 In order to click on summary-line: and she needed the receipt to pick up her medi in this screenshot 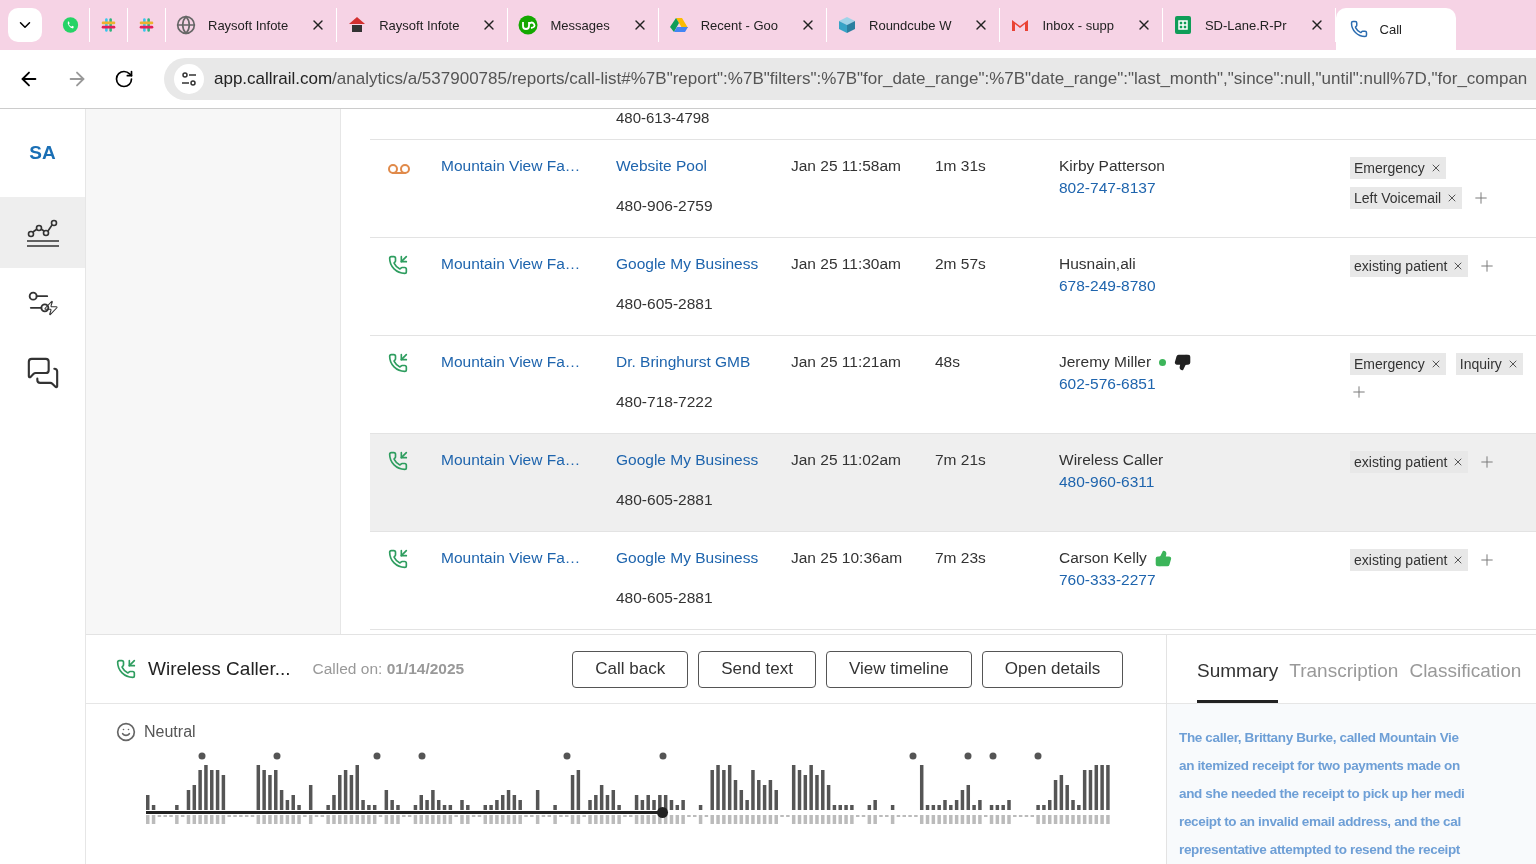, I will do `click(1322, 794)`.